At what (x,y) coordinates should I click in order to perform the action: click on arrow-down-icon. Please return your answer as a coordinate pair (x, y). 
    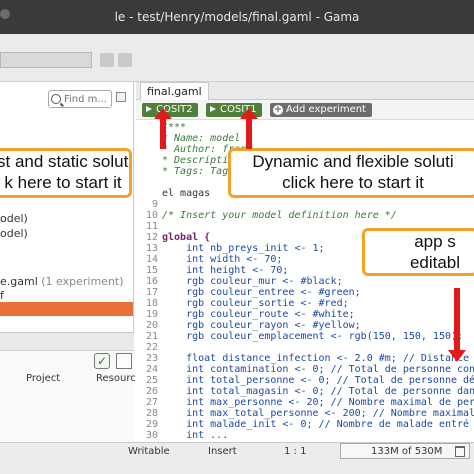
    Looking at the image, I should click on (457, 325).